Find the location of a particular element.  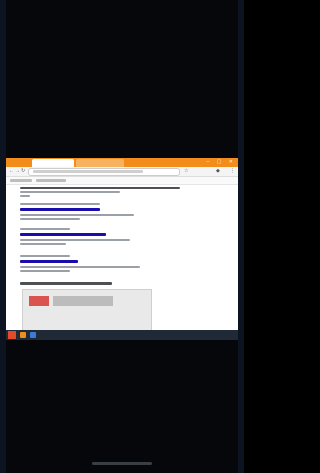

forward-arrow-icon: → is located at coordinates (17, 171).